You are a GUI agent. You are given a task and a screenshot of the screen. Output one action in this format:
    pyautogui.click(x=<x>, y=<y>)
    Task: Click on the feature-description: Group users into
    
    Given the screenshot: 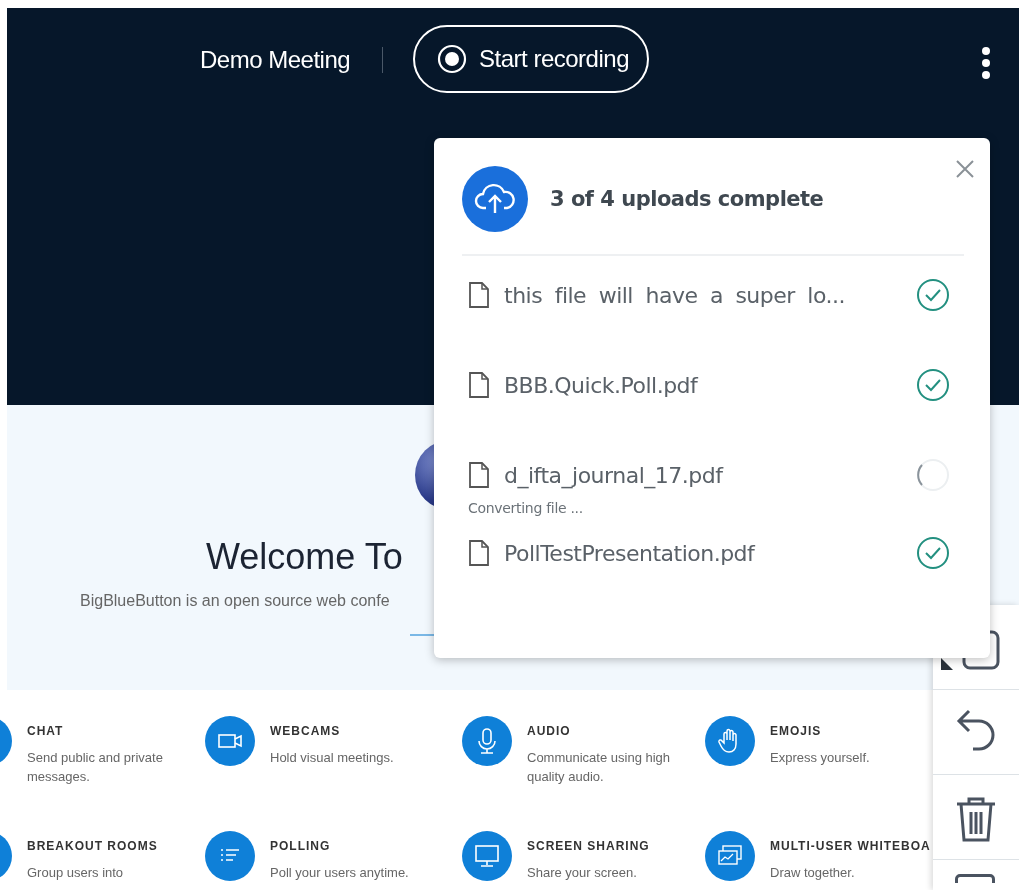 What is the action you would take?
    pyautogui.click(x=76, y=873)
    